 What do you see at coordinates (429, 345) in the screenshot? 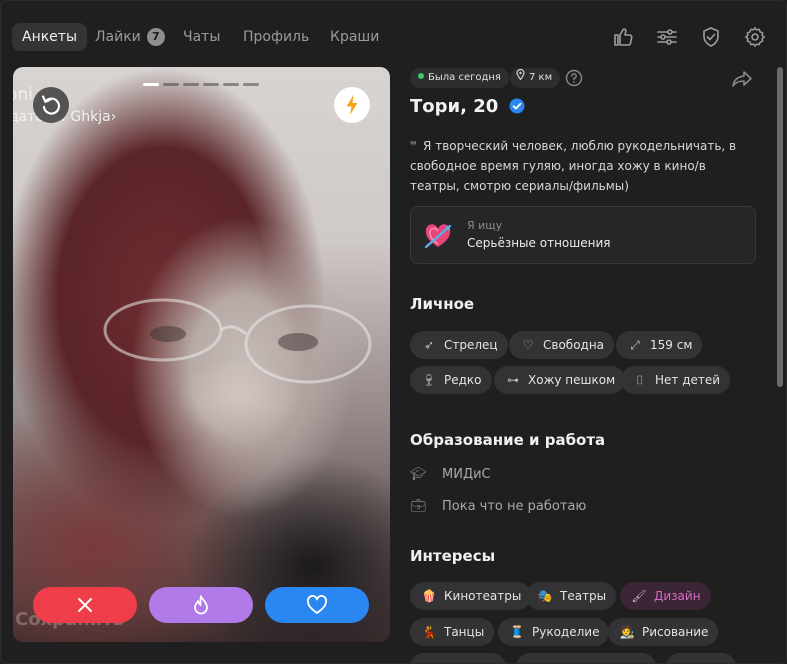
I see `sagittarius-icon: ➶` at bounding box center [429, 345].